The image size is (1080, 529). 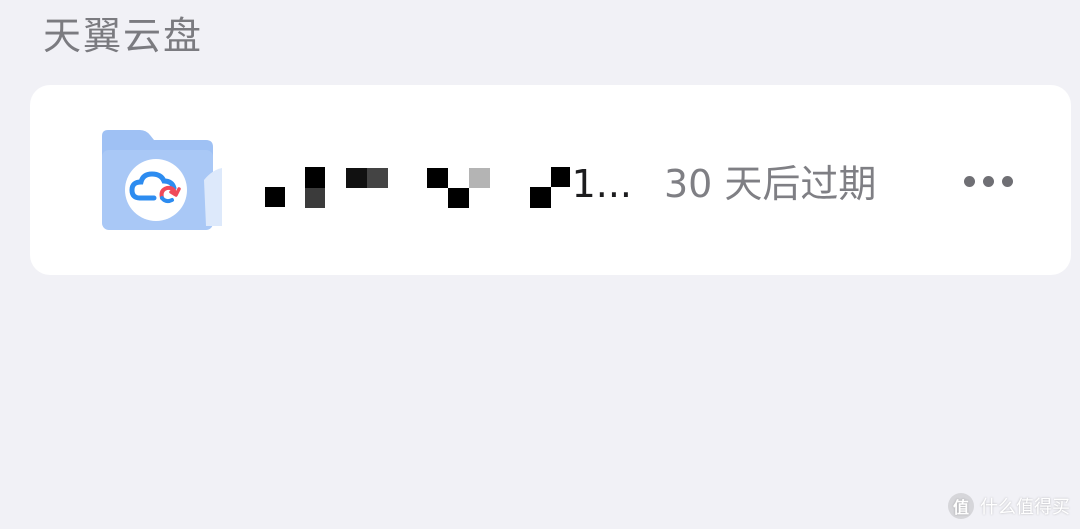 What do you see at coordinates (961, 506) in the screenshot?
I see `zhi-badge-icon: 值` at bounding box center [961, 506].